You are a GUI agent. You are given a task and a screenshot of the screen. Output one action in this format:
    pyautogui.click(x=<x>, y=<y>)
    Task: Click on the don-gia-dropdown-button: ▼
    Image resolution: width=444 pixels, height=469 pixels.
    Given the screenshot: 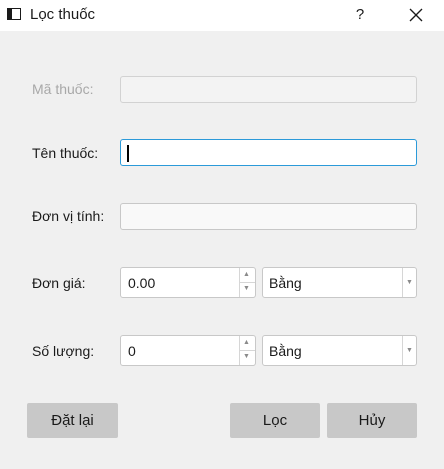 What is the action you would take?
    pyautogui.click(x=409, y=282)
    